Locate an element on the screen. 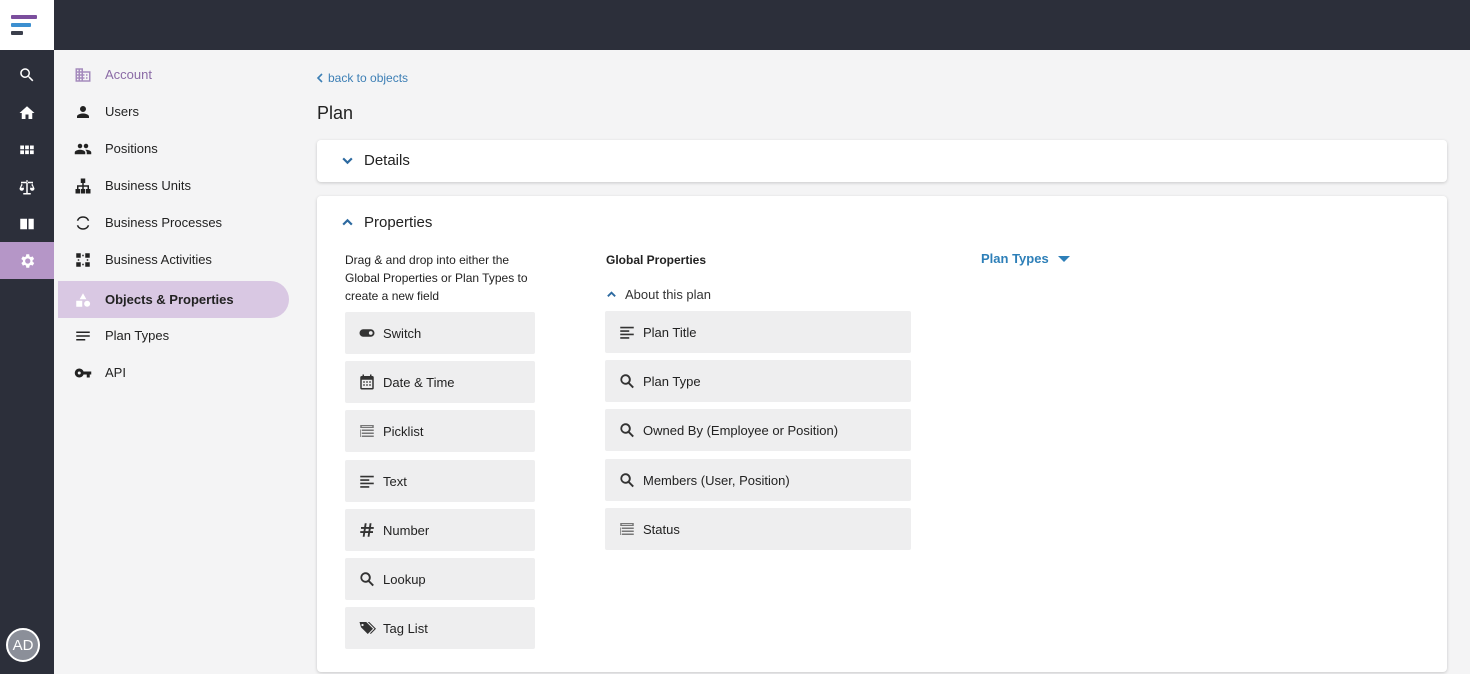 This screenshot has width=1470, height=674. sidebar-item-positions: Positions is located at coordinates (173, 148).